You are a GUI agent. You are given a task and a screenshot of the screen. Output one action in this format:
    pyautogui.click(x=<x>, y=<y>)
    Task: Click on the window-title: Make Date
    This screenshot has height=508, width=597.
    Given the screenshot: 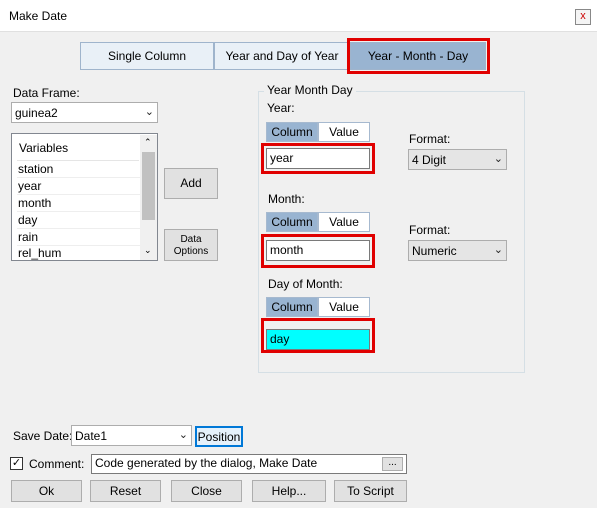 What is the action you would take?
    pyautogui.click(x=38, y=16)
    